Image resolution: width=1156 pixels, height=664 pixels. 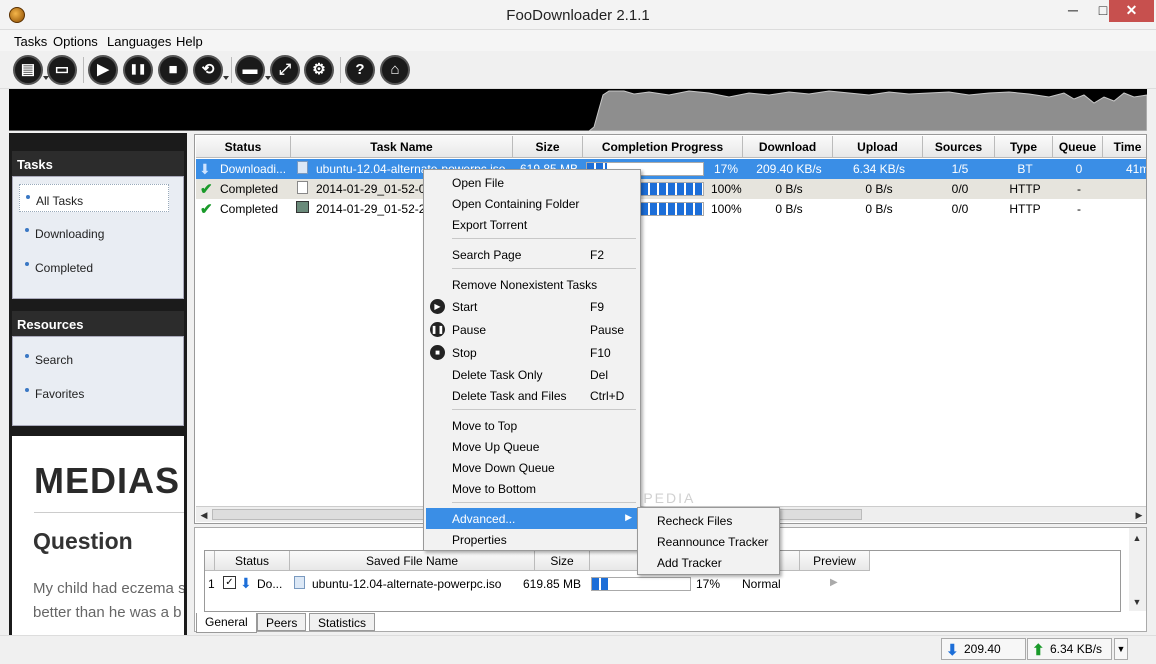 I want to click on file-icon, so click(x=299, y=582).